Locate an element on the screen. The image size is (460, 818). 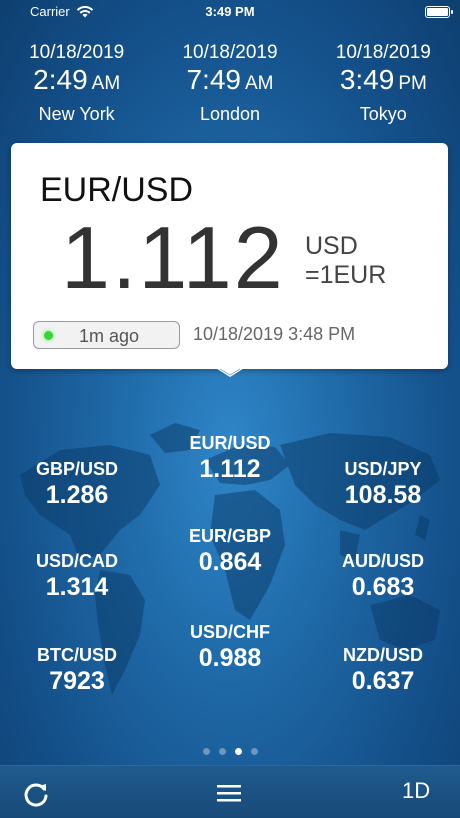
rate-tile-eur-gbp: EUR/GBP 0.864 is located at coordinates (230, 551).